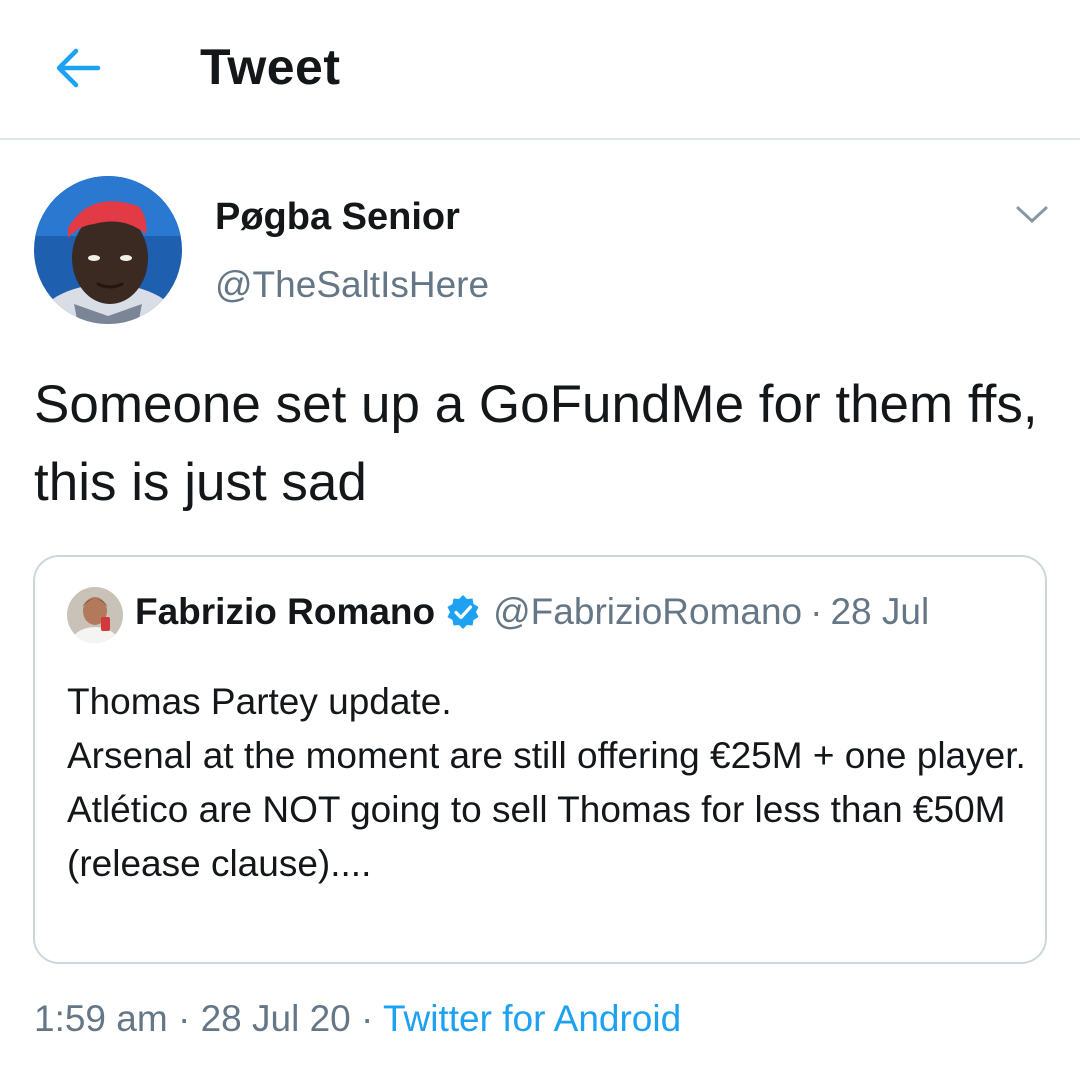  I want to click on display-name: Pøgba Senior, so click(337, 217).